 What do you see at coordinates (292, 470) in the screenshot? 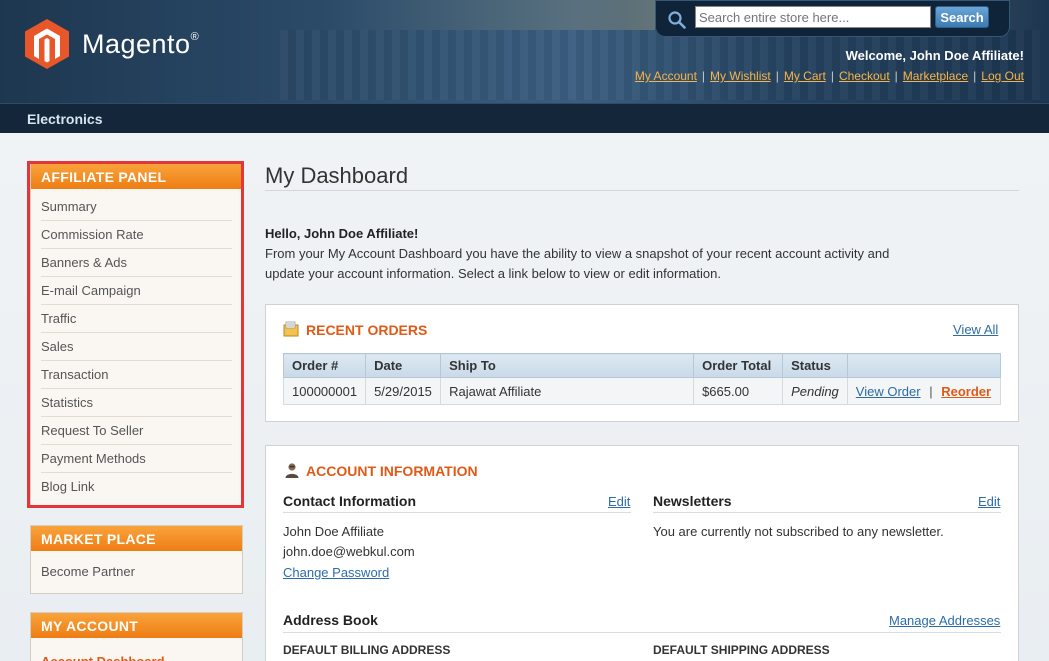
I see `user-icon` at bounding box center [292, 470].